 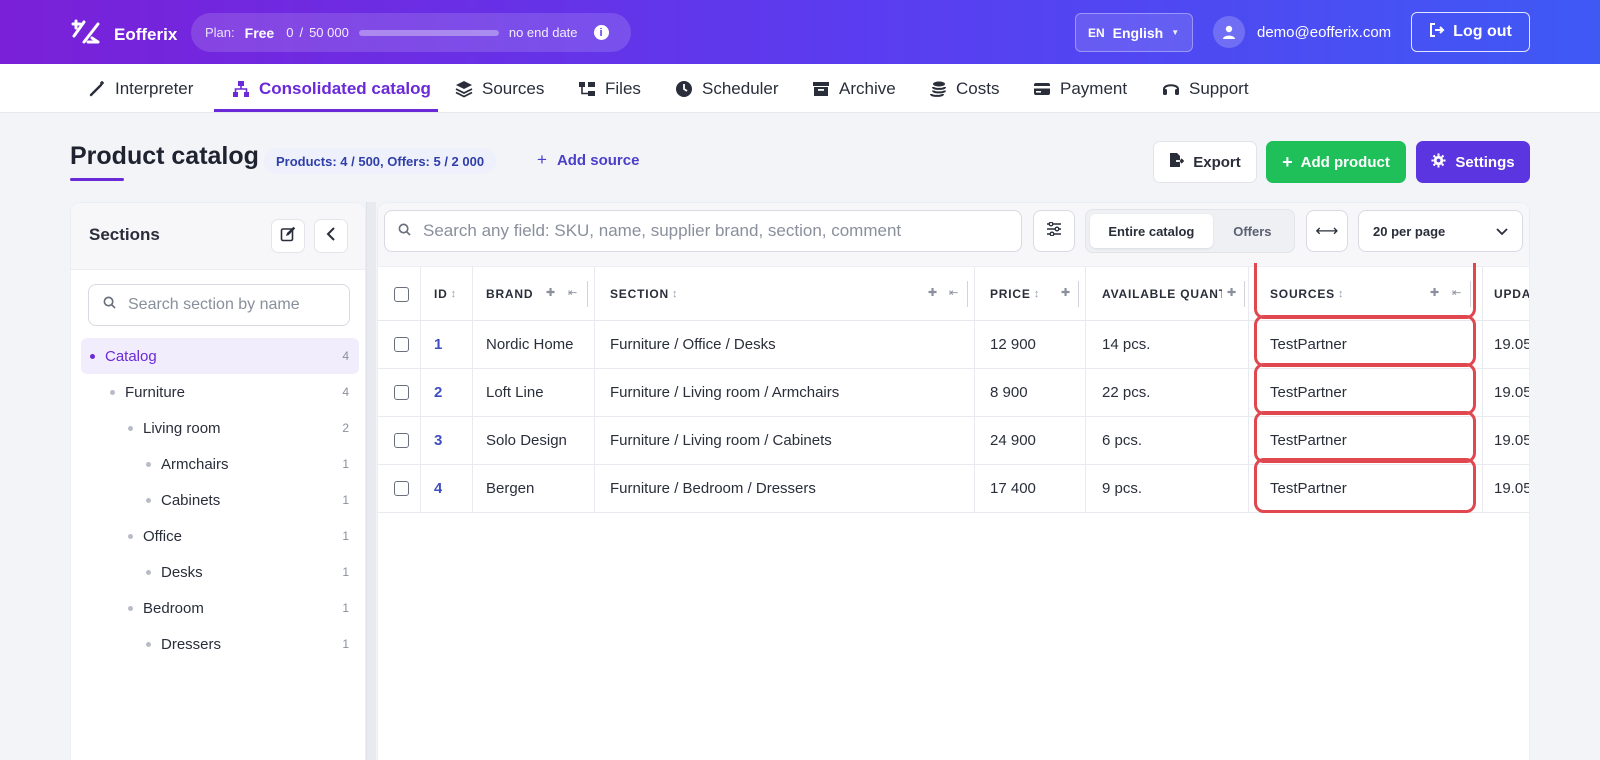 What do you see at coordinates (438, 392) in the screenshot?
I see `cell-id: 2` at bounding box center [438, 392].